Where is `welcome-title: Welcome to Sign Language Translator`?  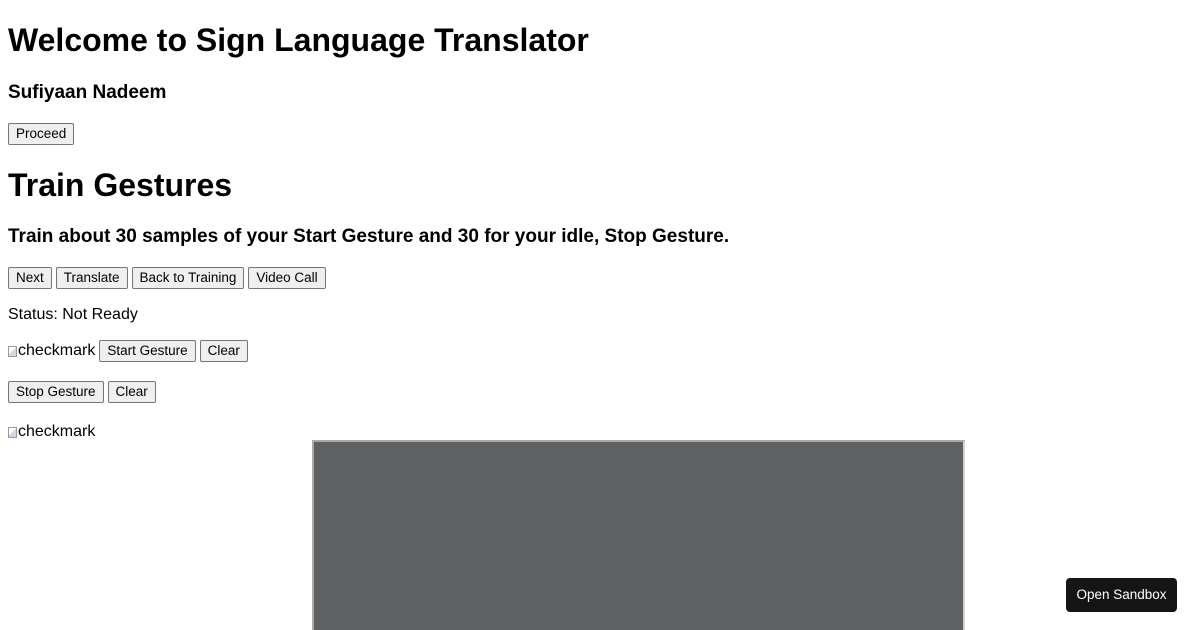 welcome-title: Welcome to Sign Language Translator is located at coordinates (298, 40).